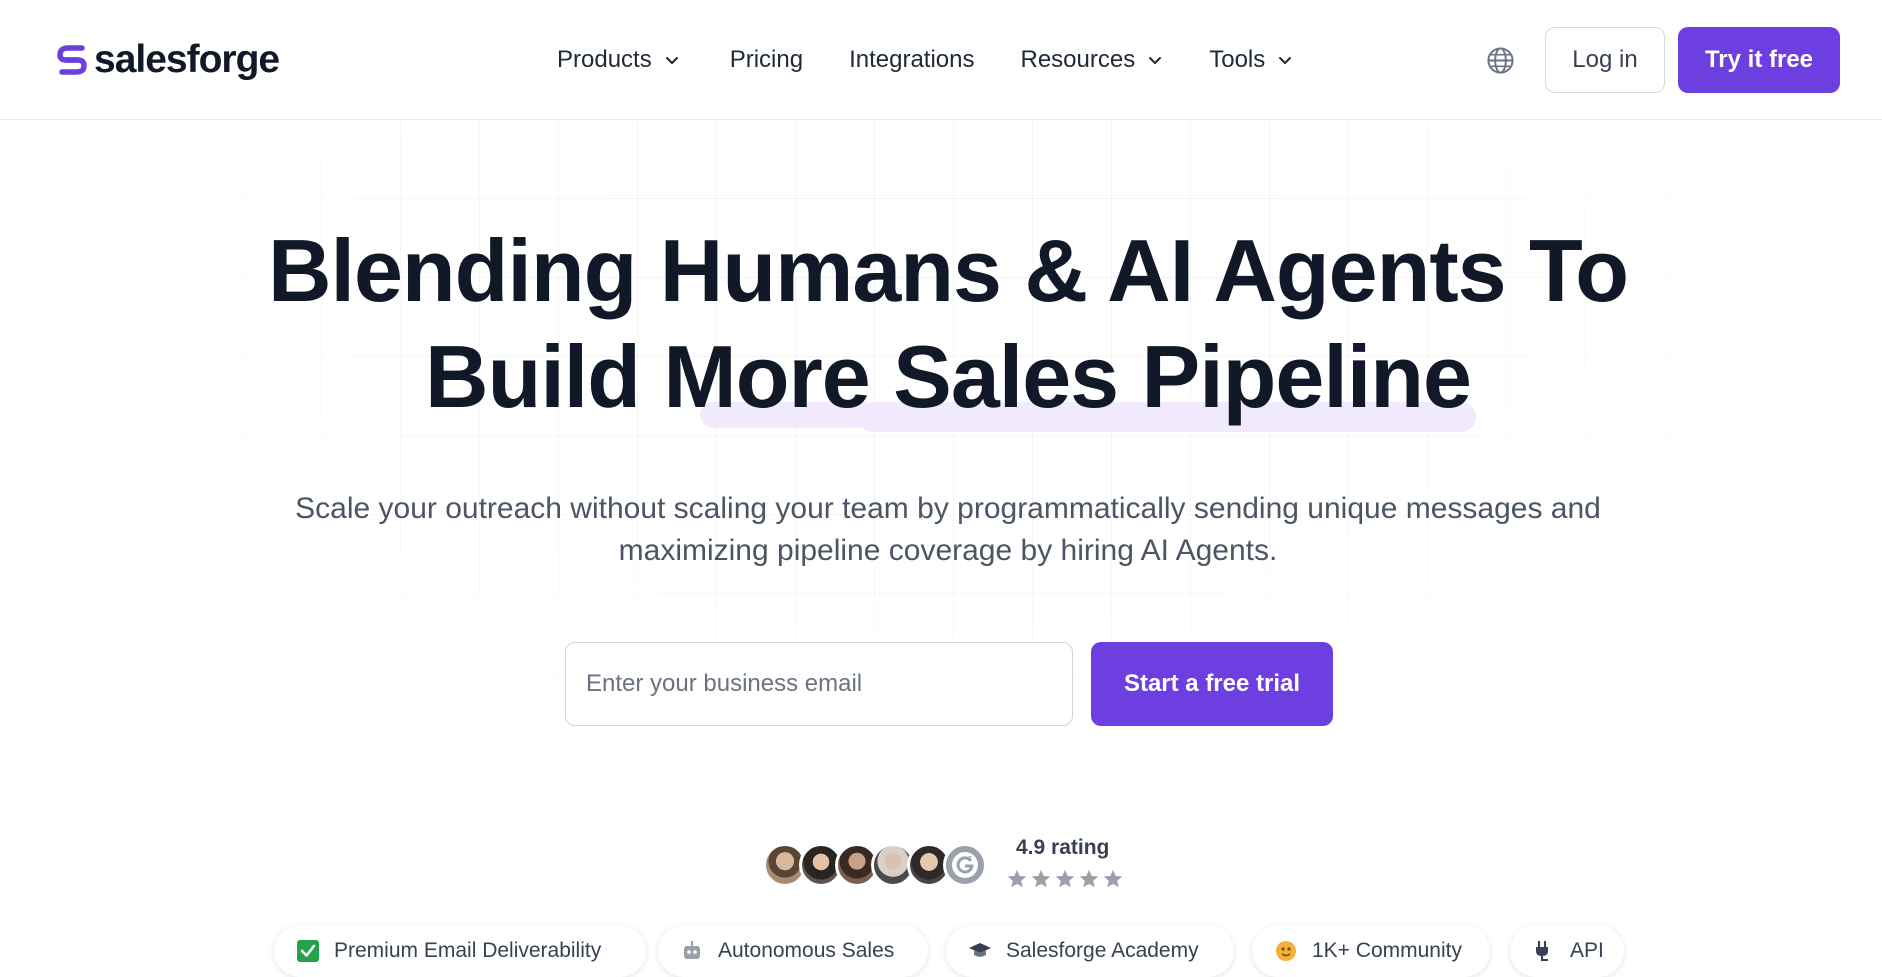 This screenshot has height=977, width=1882. I want to click on feature-pill-label: Premium Email Deliverability, so click(468, 950).